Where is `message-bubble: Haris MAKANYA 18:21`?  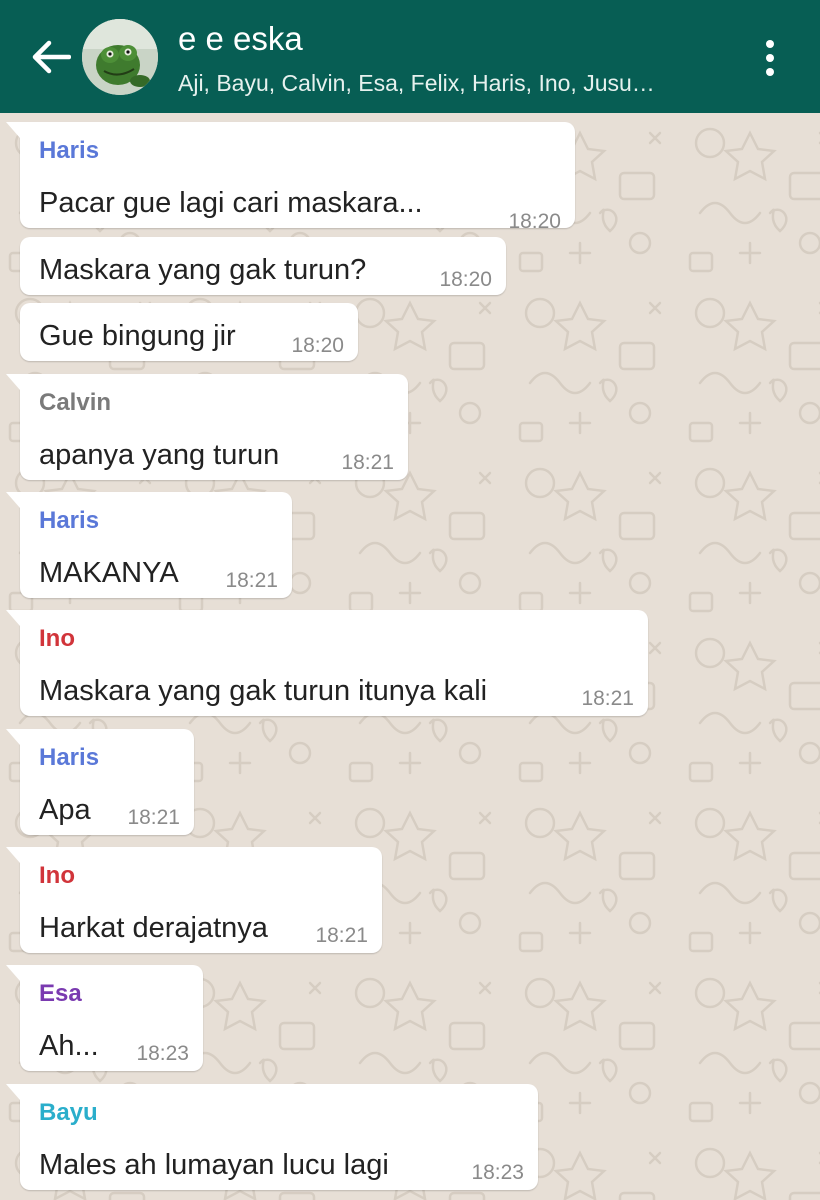 message-bubble: Haris MAKANYA 18:21 is located at coordinates (149, 545).